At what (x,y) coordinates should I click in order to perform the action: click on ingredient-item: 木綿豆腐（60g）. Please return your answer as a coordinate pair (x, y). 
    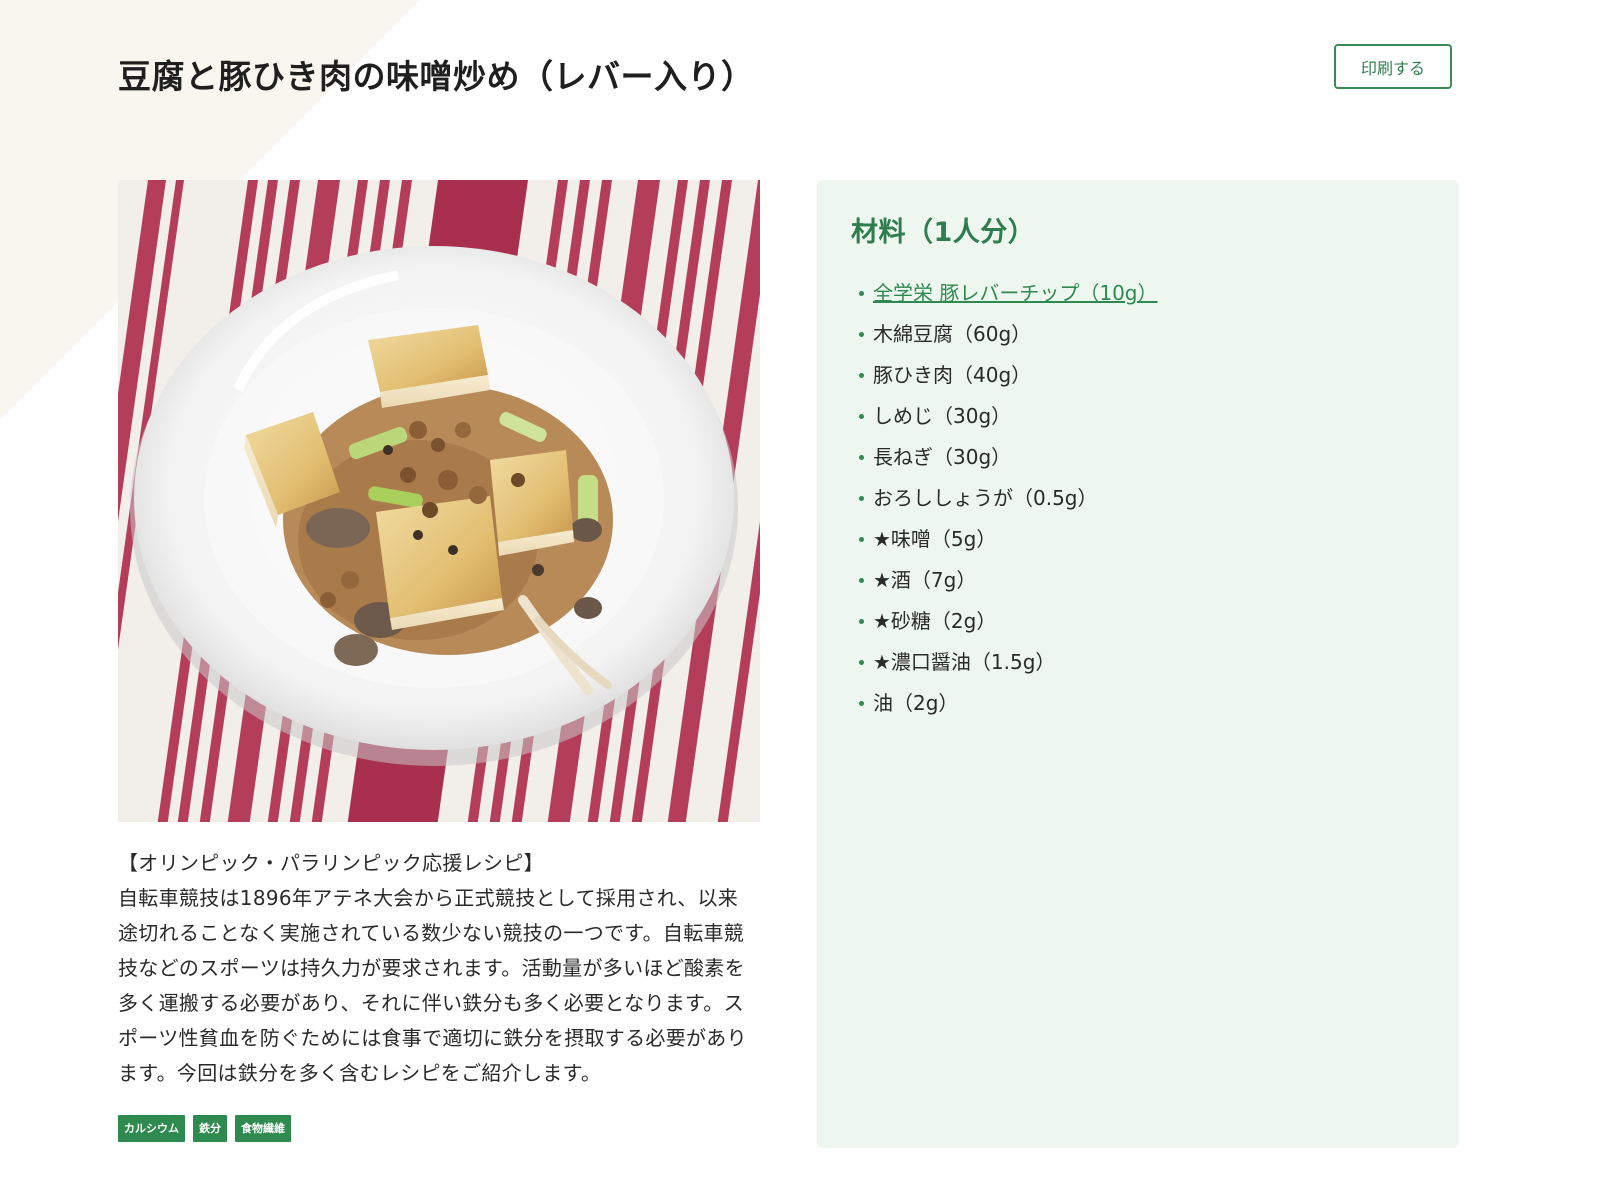
    Looking at the image, I should click on (1138, 334).